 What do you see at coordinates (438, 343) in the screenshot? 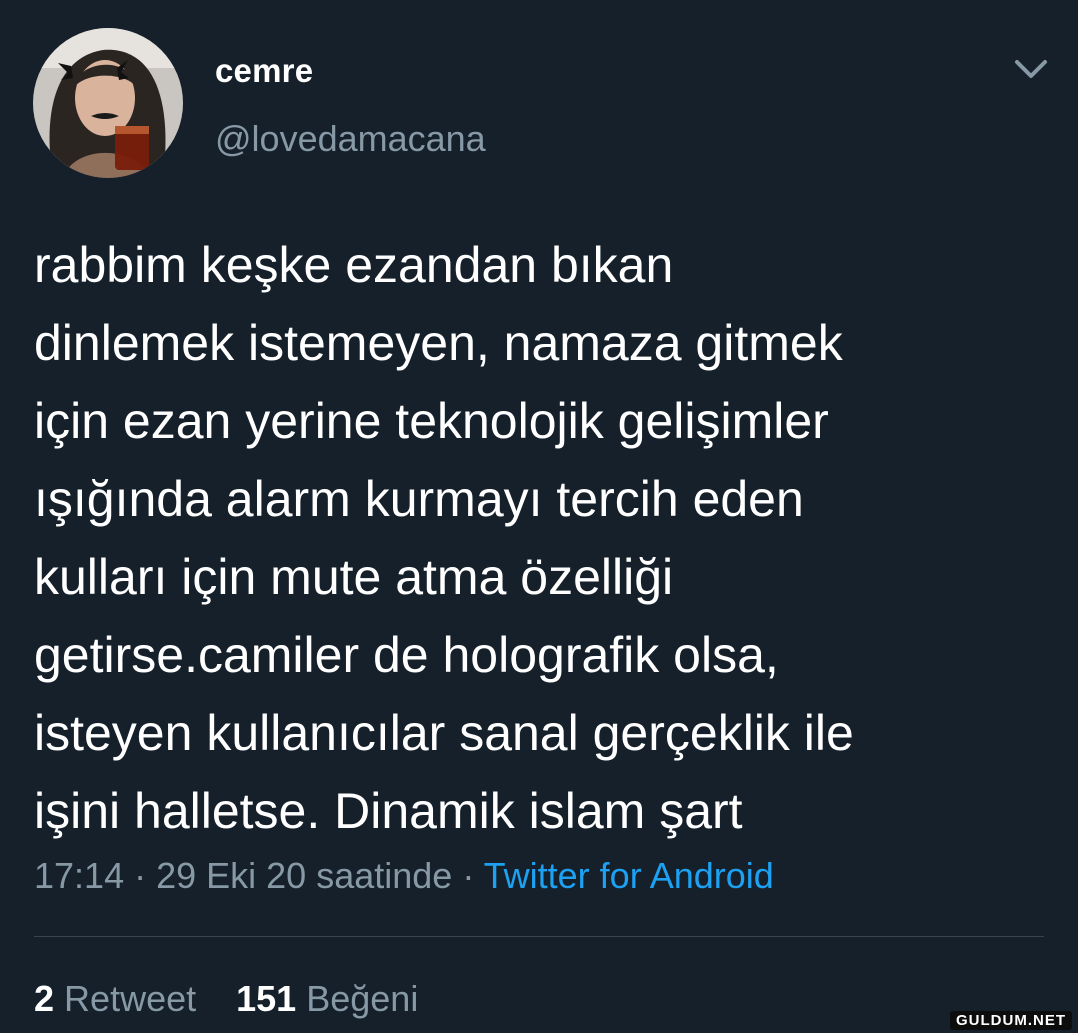
I see `tweet-text-line: dinlemek istemeyen, namaza gitmek` at bounding box center [438, 343].